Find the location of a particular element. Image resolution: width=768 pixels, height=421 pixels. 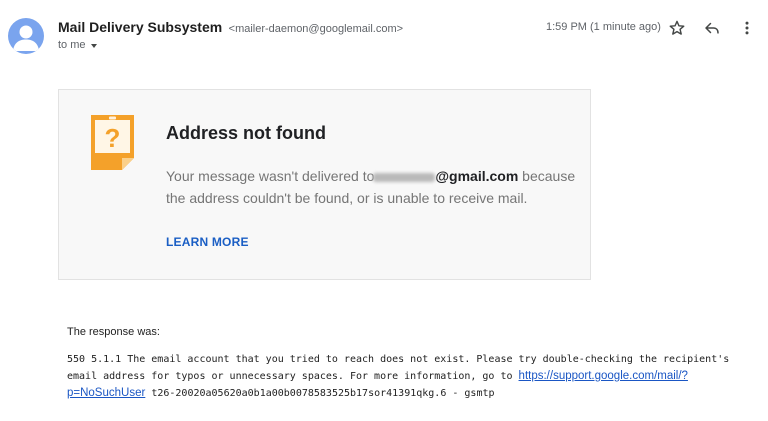

reply-icon is located at coordinates (712, 28).